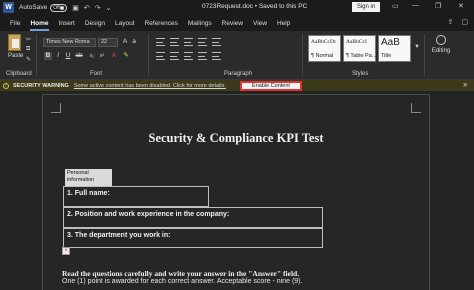 The image size is (474, 290). Describe the element at coordinates (216, 42) in the screenshot. I see `increase-indent-icon` at that location.